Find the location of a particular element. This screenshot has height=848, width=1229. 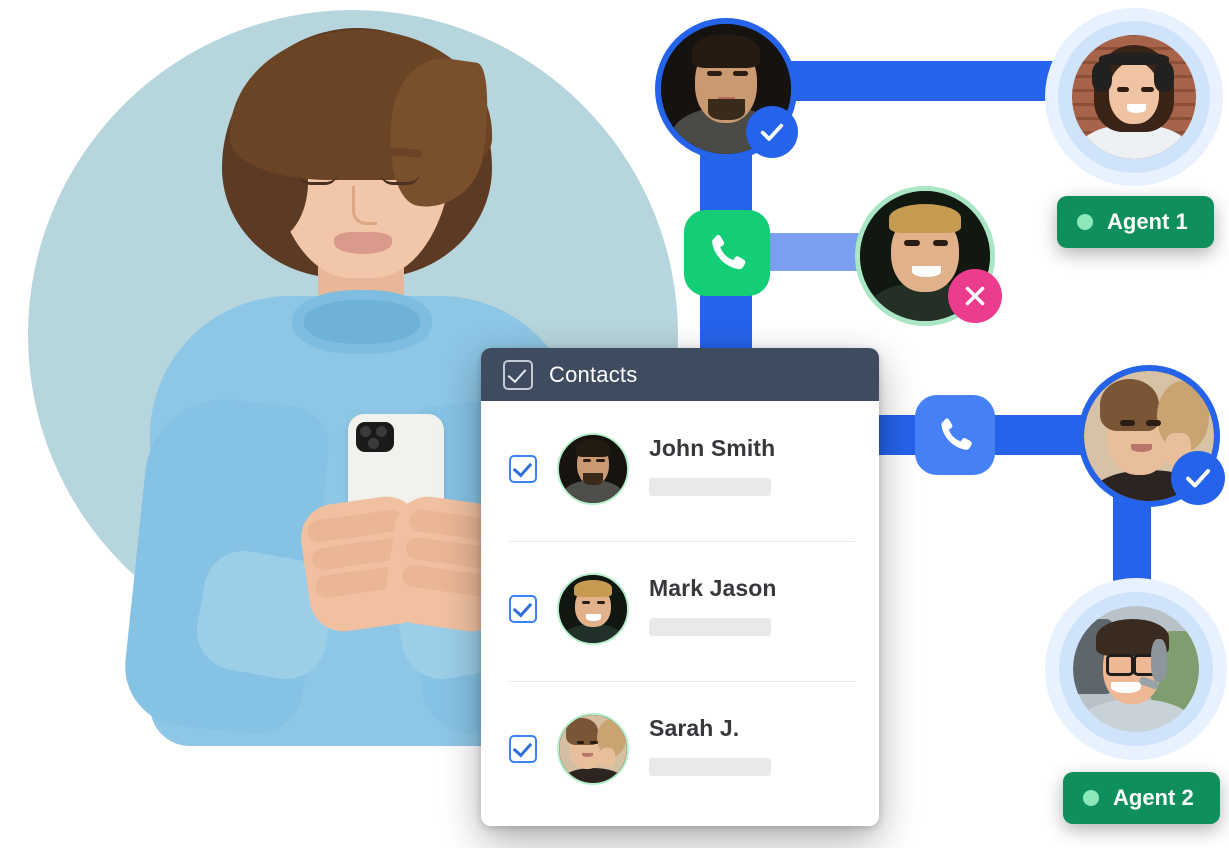

hero-mouth is located at coordinates (363, 243).